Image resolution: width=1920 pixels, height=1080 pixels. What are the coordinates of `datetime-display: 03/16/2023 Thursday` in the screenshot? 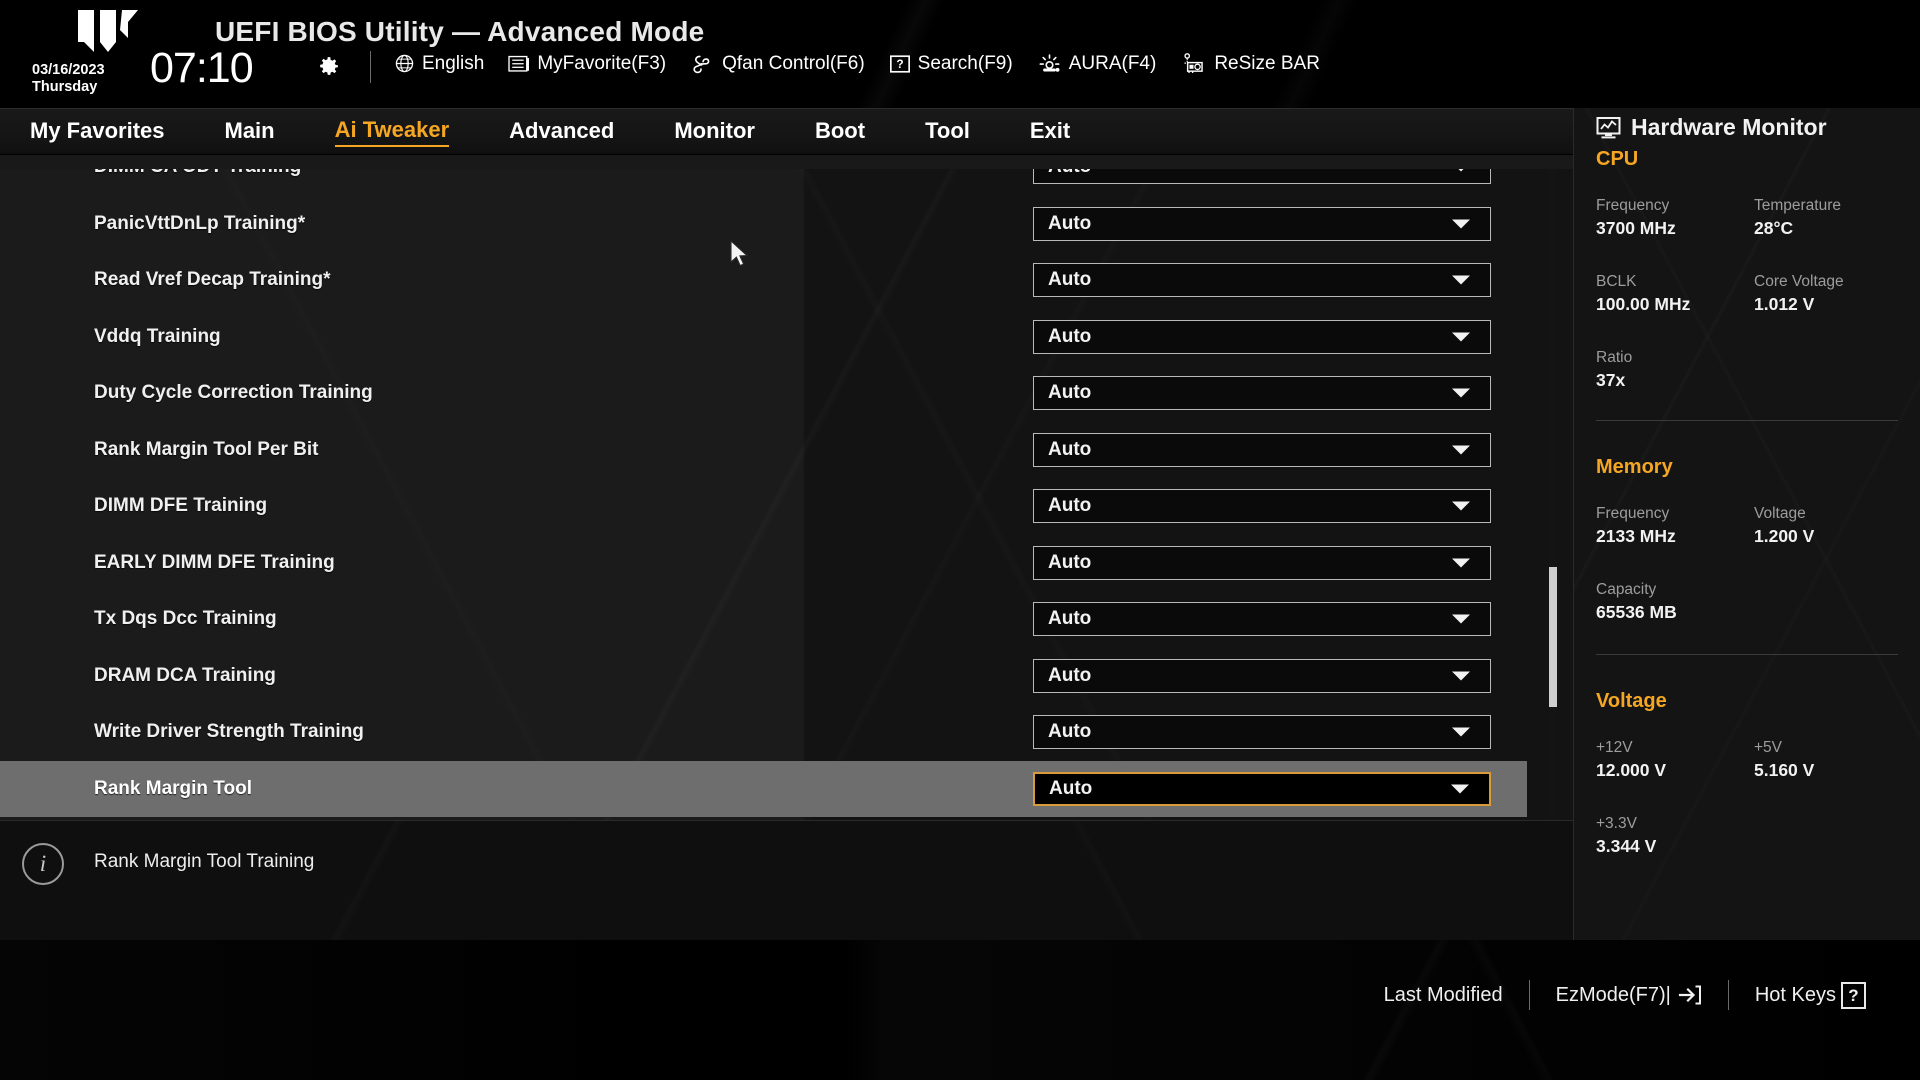 It's located at (68, 79).